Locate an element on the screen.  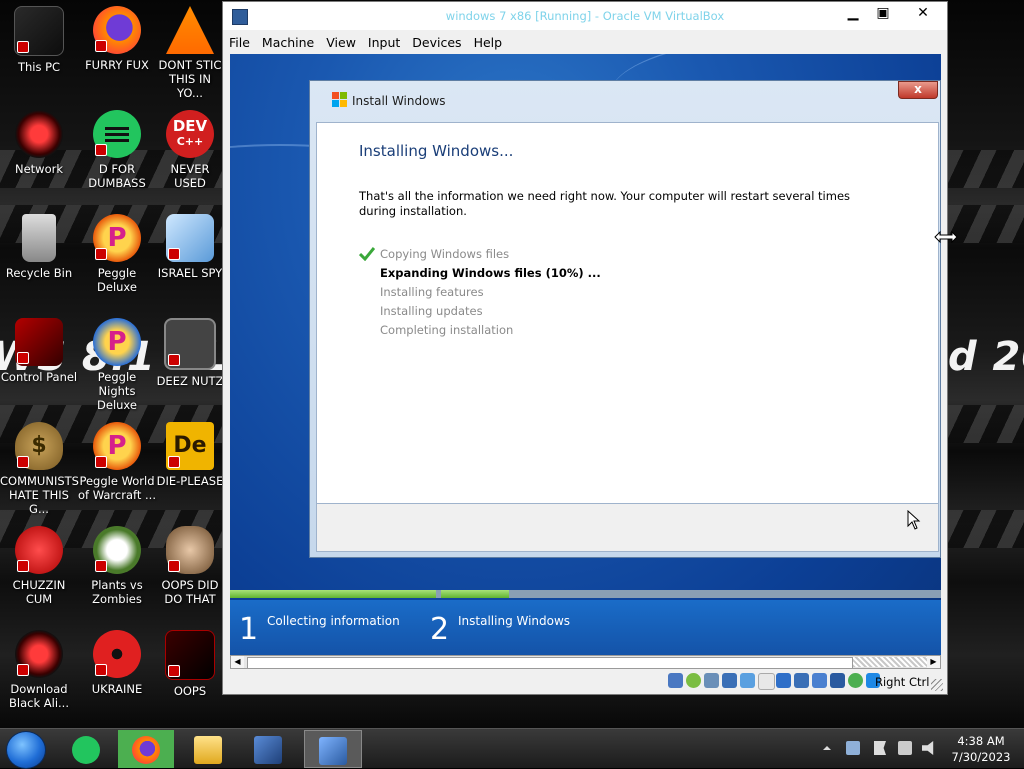
desktop-icon-die-please: De DIE-PLEASE is located at coordinates (190, 455).